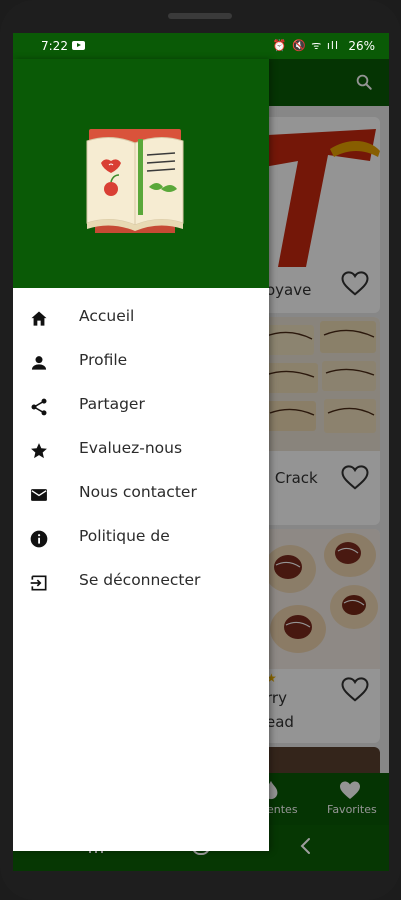 This screenshot has width=401, height=900. I want to click on battery-level: 26%, so click(361, 46).